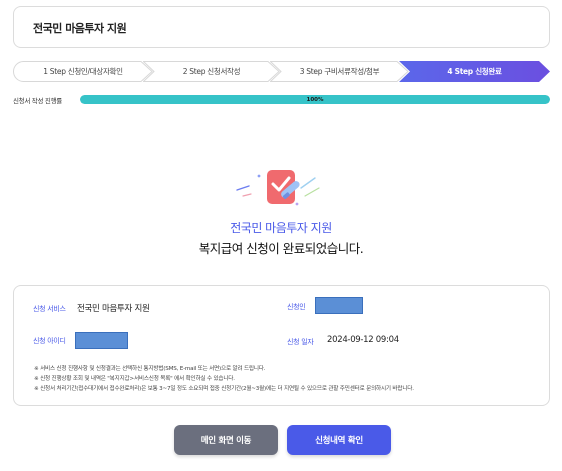 This screenshot has height=471, width=562. Describe the element at coordinates (49, 309) in the screenshot. I see `service-label: 신청 서비스` at that location.